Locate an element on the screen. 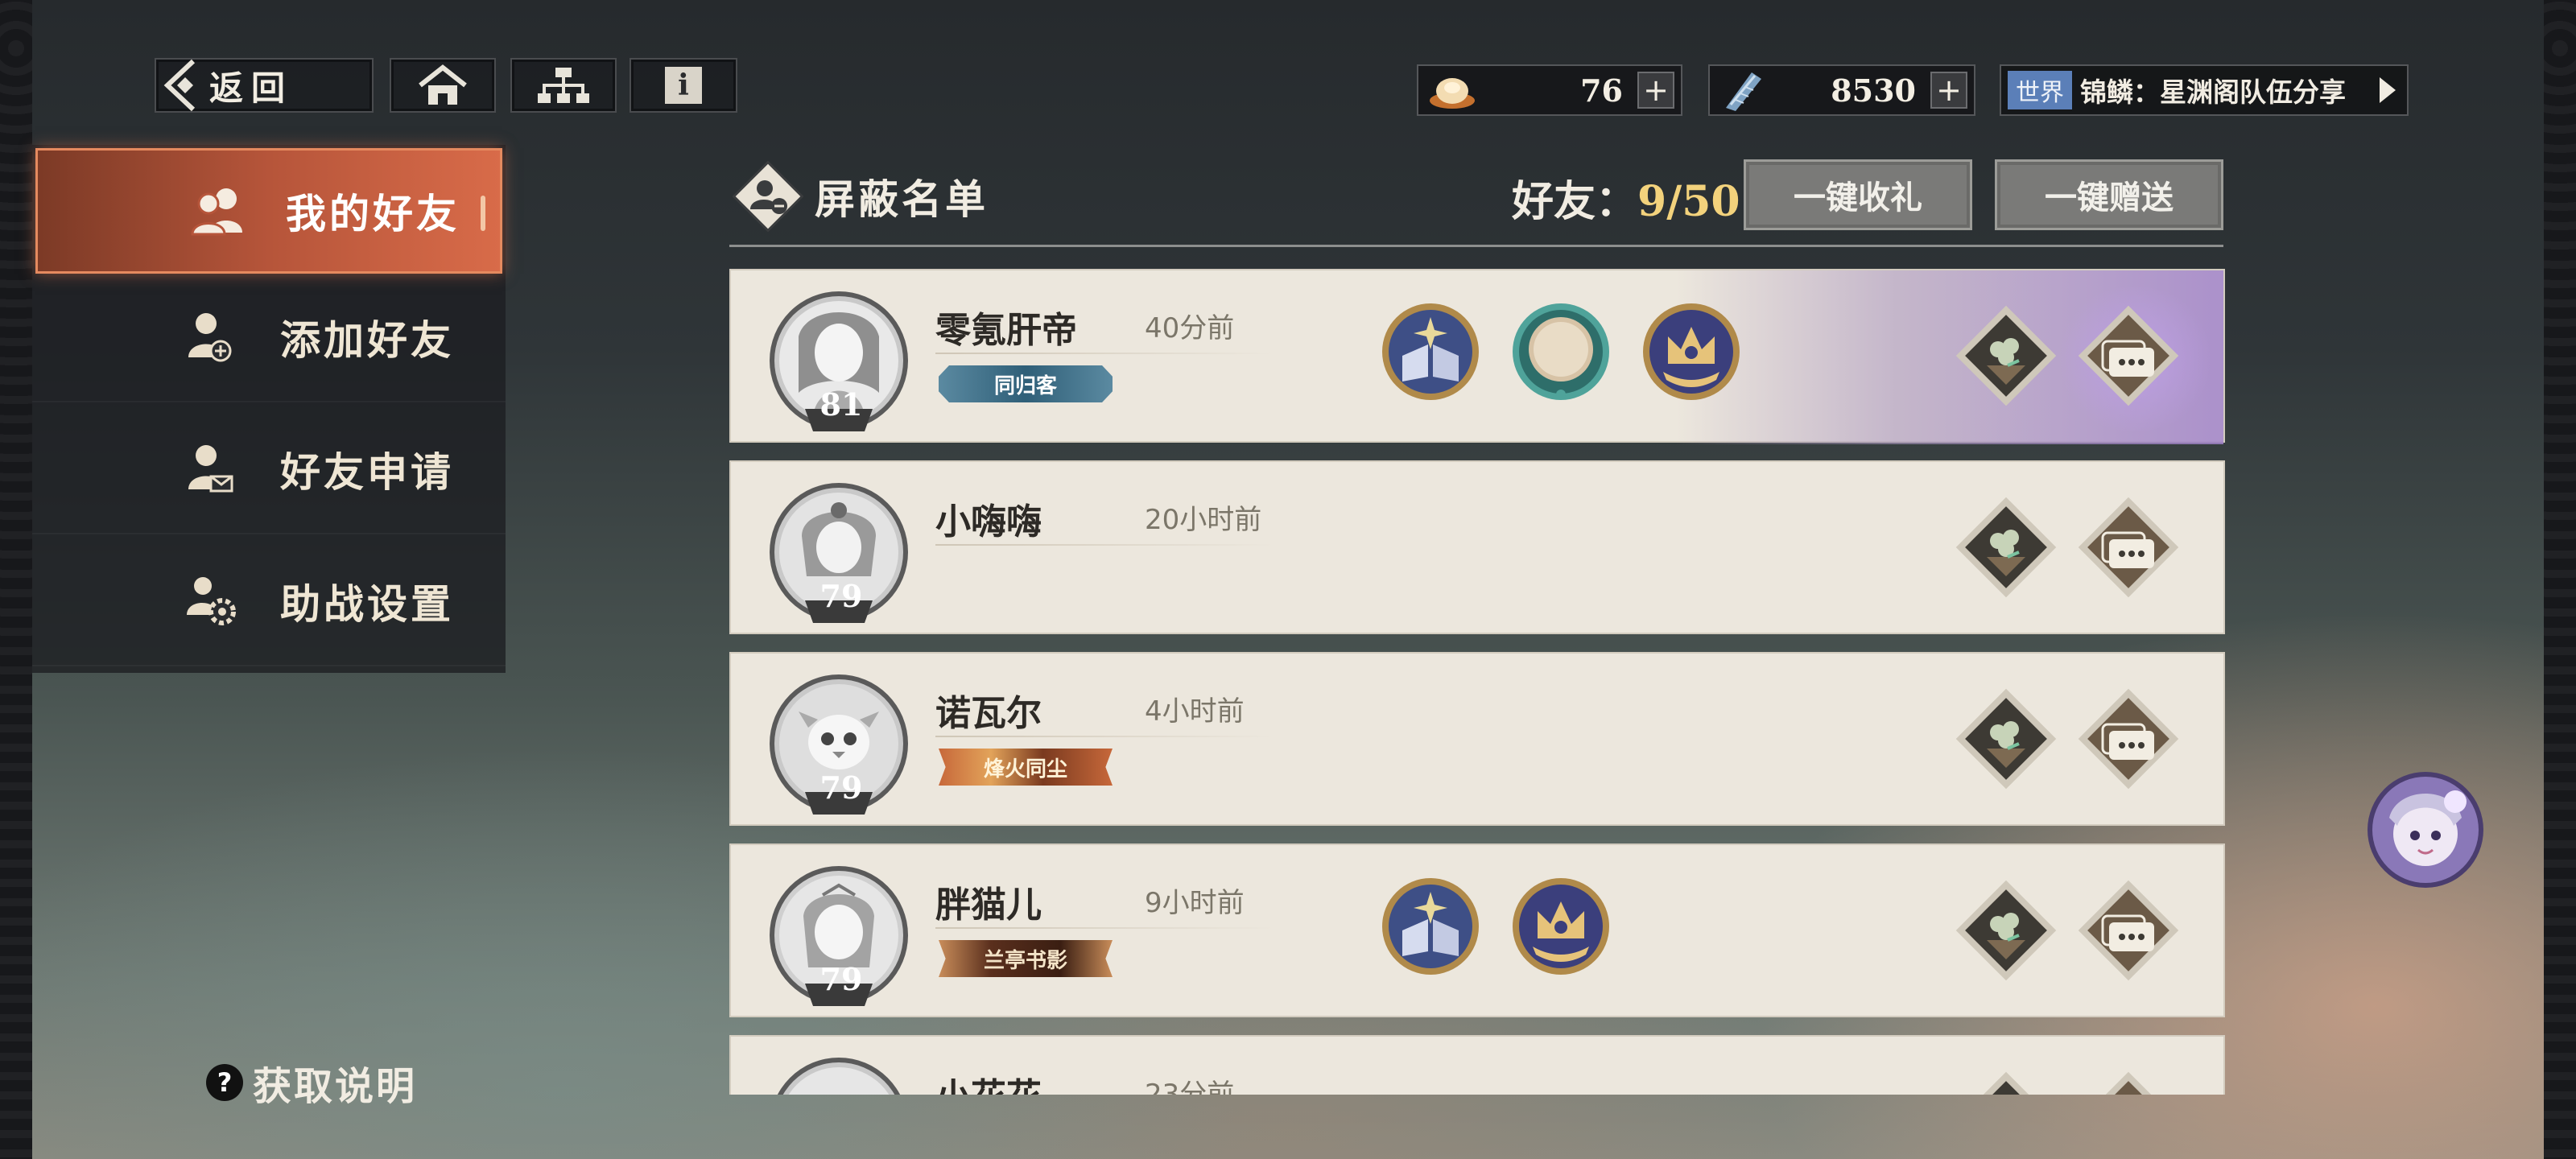 This screenshot has width=2576, height=1159. right-frame-edge is located at coordinates (2560, 579).